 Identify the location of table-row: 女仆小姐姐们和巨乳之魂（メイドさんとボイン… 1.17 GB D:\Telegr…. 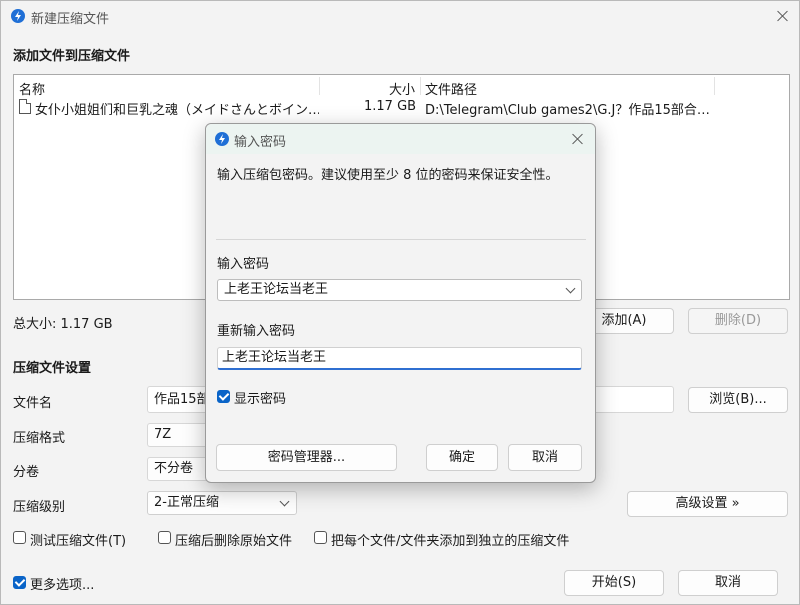
(401, 107).